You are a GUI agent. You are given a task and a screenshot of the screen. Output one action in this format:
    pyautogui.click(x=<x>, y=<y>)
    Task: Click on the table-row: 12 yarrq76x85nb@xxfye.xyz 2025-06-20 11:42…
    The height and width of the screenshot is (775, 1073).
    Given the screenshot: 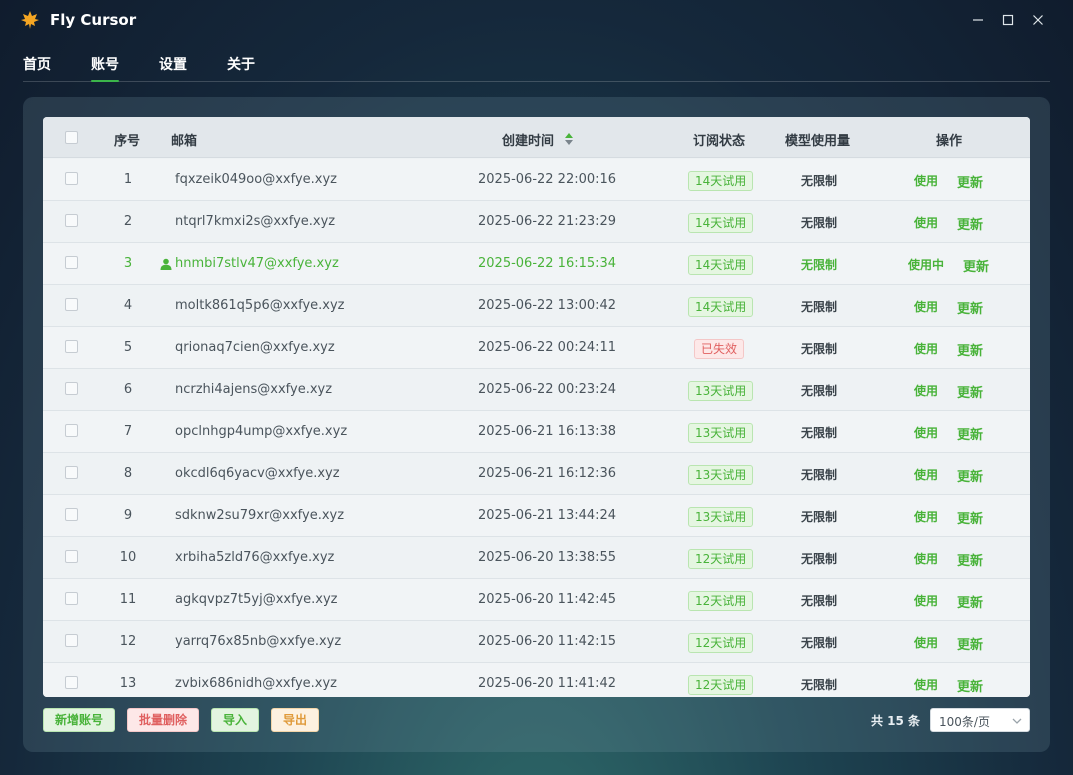 What is the action you would take?
    pyautogui.click(x=536, y=642)
    